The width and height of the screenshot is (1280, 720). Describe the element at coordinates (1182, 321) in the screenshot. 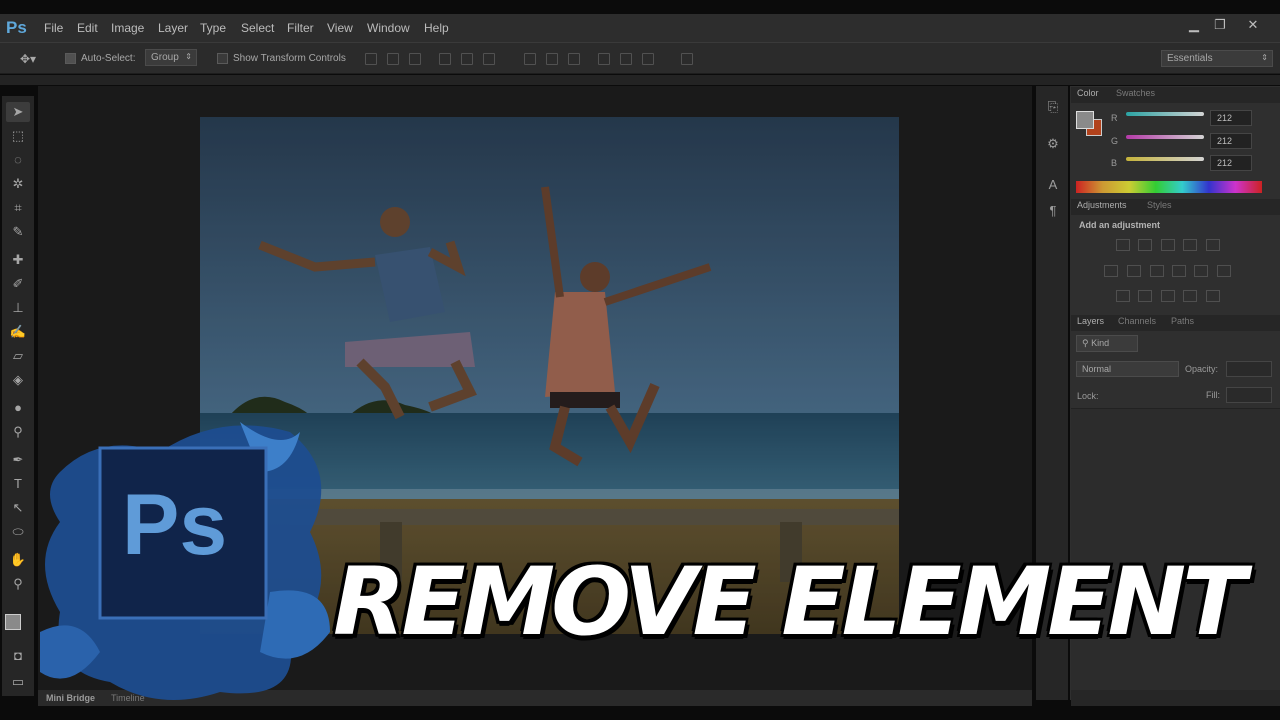

I see `tab-paths: Paths` at that location.